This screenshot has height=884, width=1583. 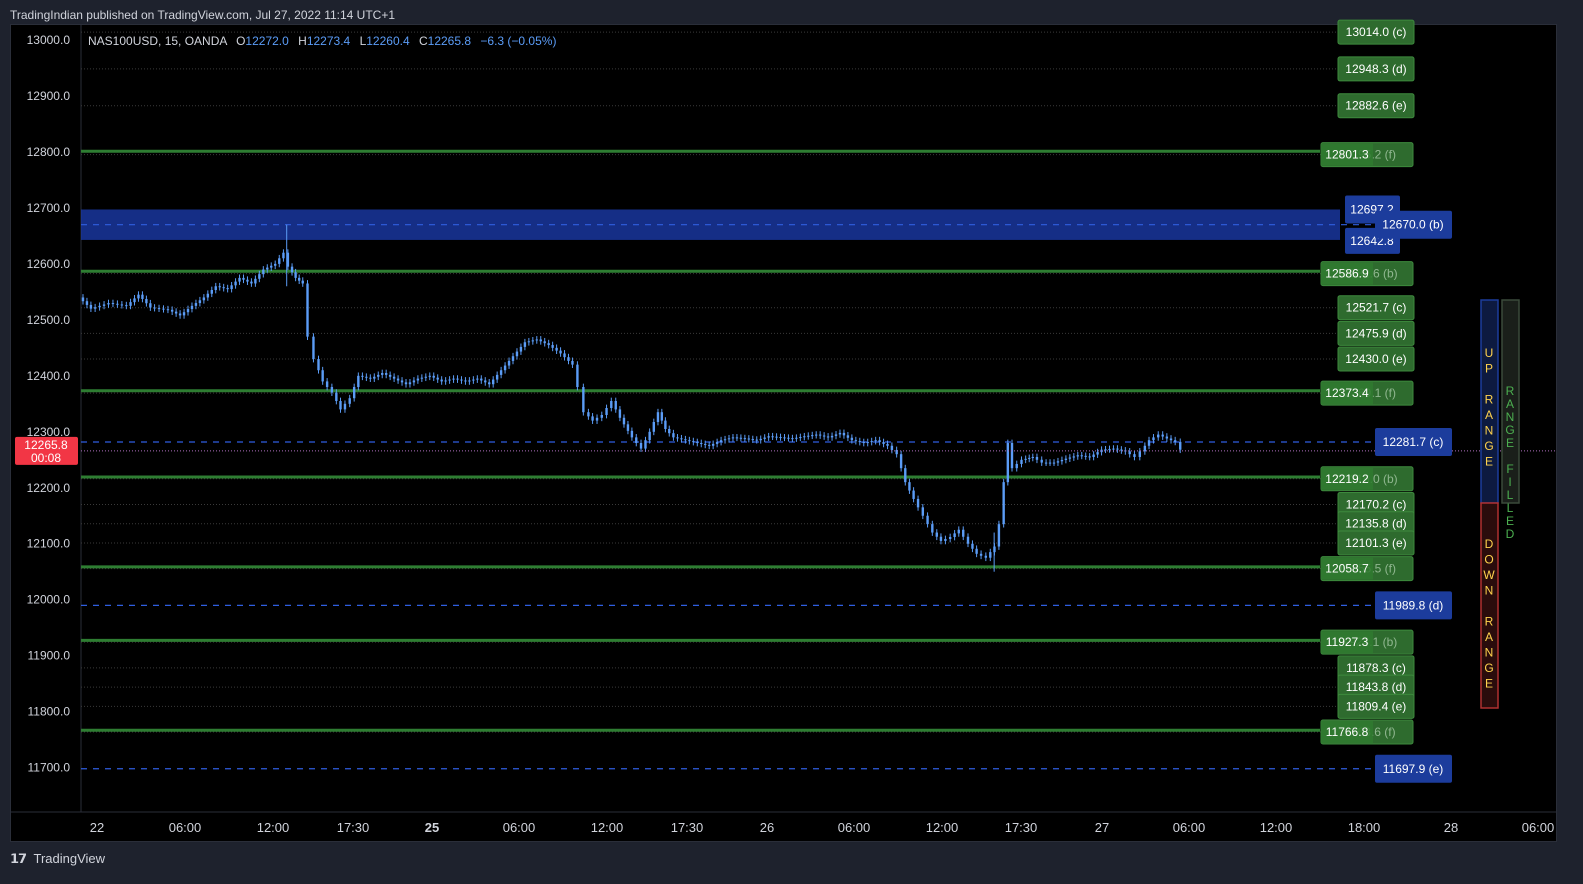 What do you see at coordinates (49, 656) in the screenshot?
I see `y-tick-label: 11900.0` at bounding box center [49, 656].